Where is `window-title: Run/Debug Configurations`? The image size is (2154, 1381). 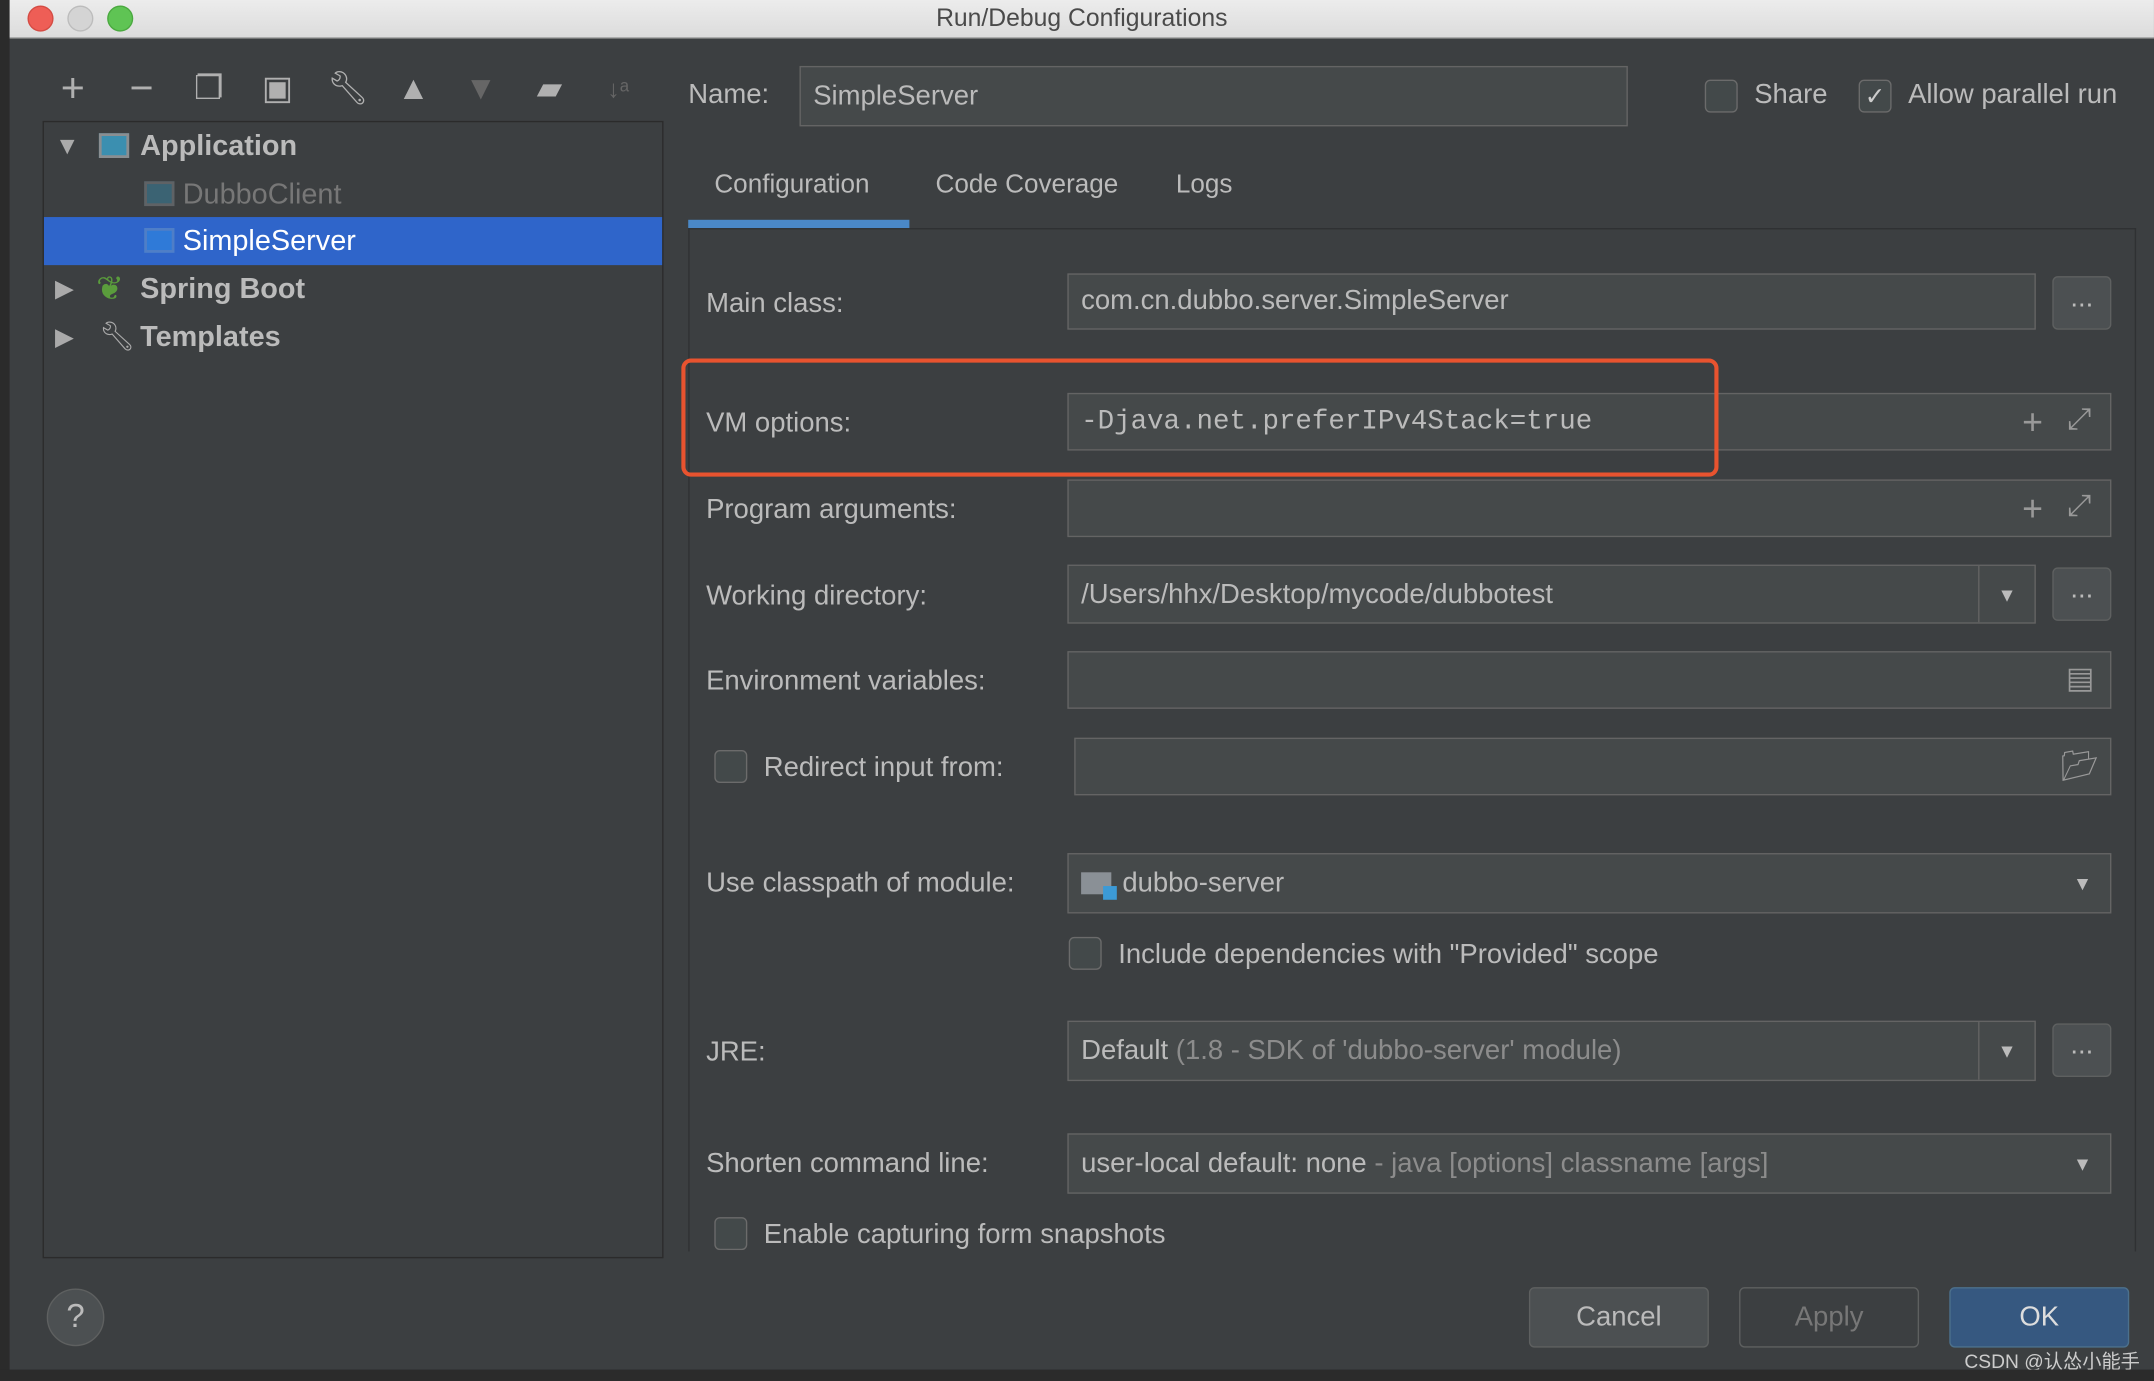
window-title: Run/Debug Configurations is located at coordinates (1082, 18).